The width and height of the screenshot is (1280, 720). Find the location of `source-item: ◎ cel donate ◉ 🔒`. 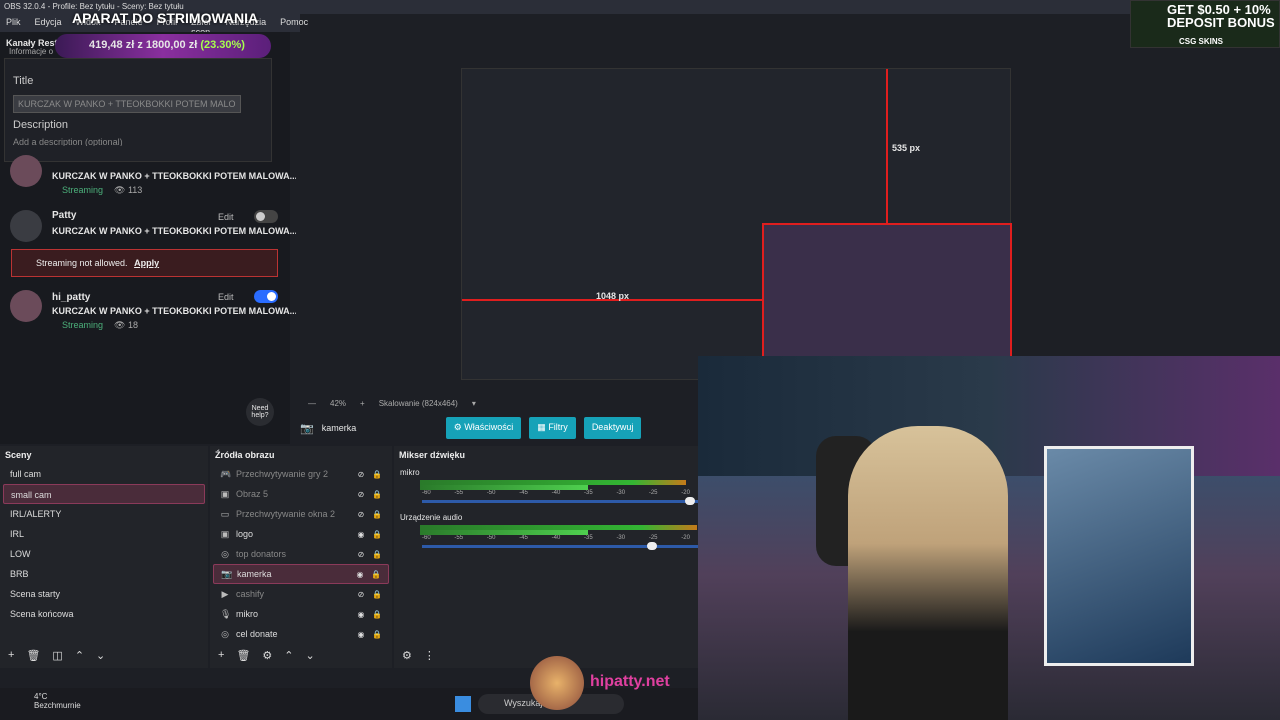

source-item: ◎ cel donate ◉ 🔒 is located at coordinates (301, 634).